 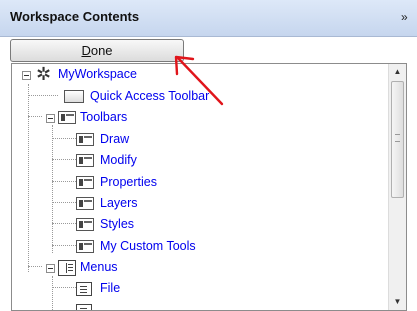 I want to click on tree-node-label: MyWorkspace, so click(x=97, y=74).